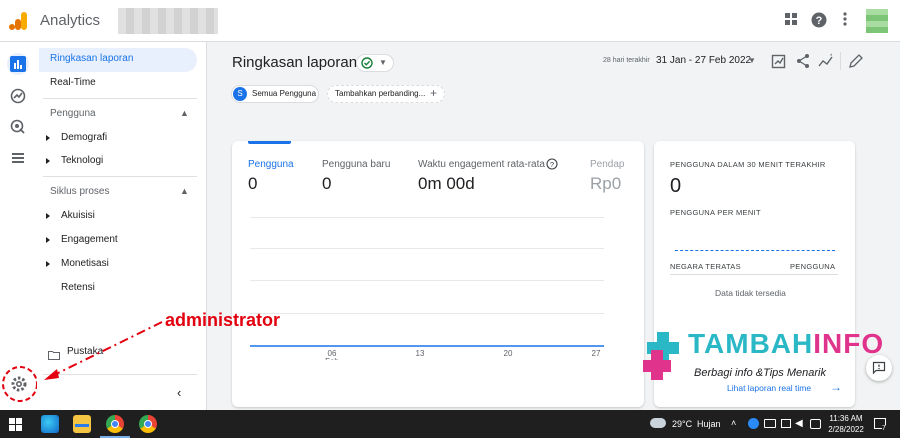 This screenshot has height=438, width=900. I want to click on metric-label-pendapatan: Pendapat, so click(607, 164).